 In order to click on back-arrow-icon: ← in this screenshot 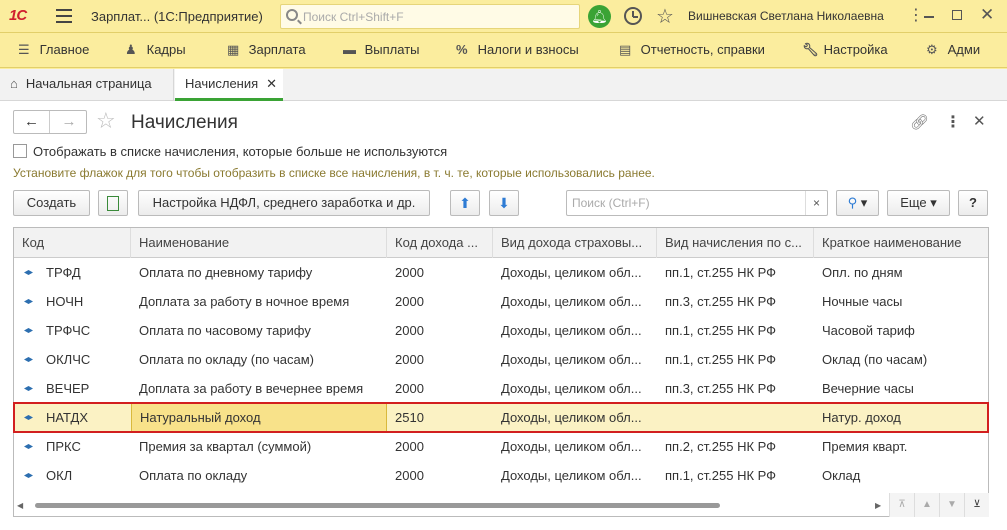, I will do `click(32, 122)`.